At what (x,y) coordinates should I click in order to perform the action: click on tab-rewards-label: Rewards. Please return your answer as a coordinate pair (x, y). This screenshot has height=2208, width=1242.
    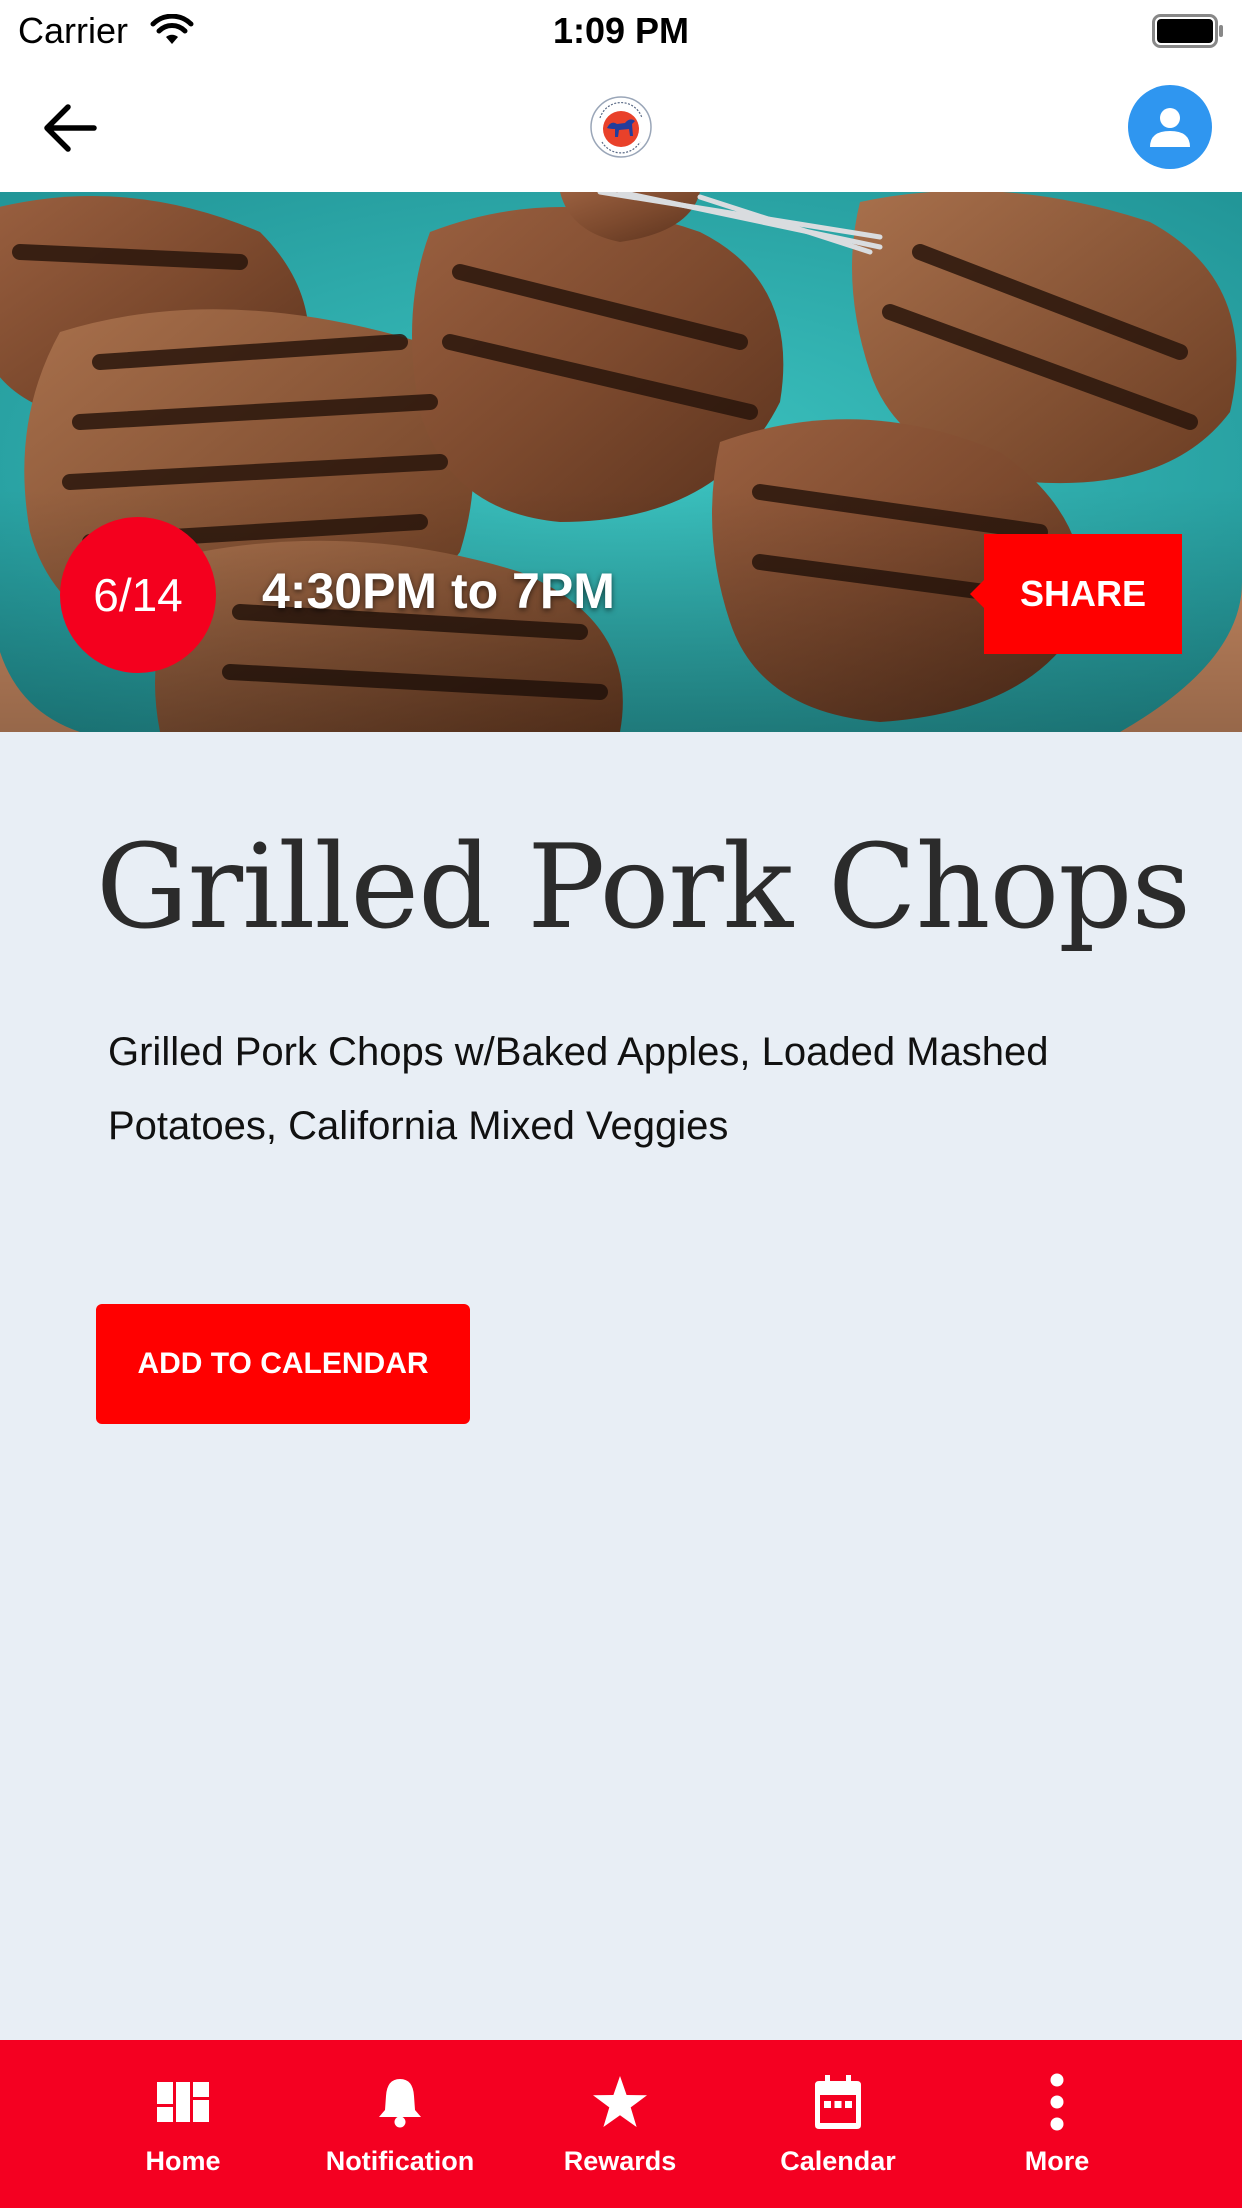
    Looking at the image, I should click on (620, 2161).